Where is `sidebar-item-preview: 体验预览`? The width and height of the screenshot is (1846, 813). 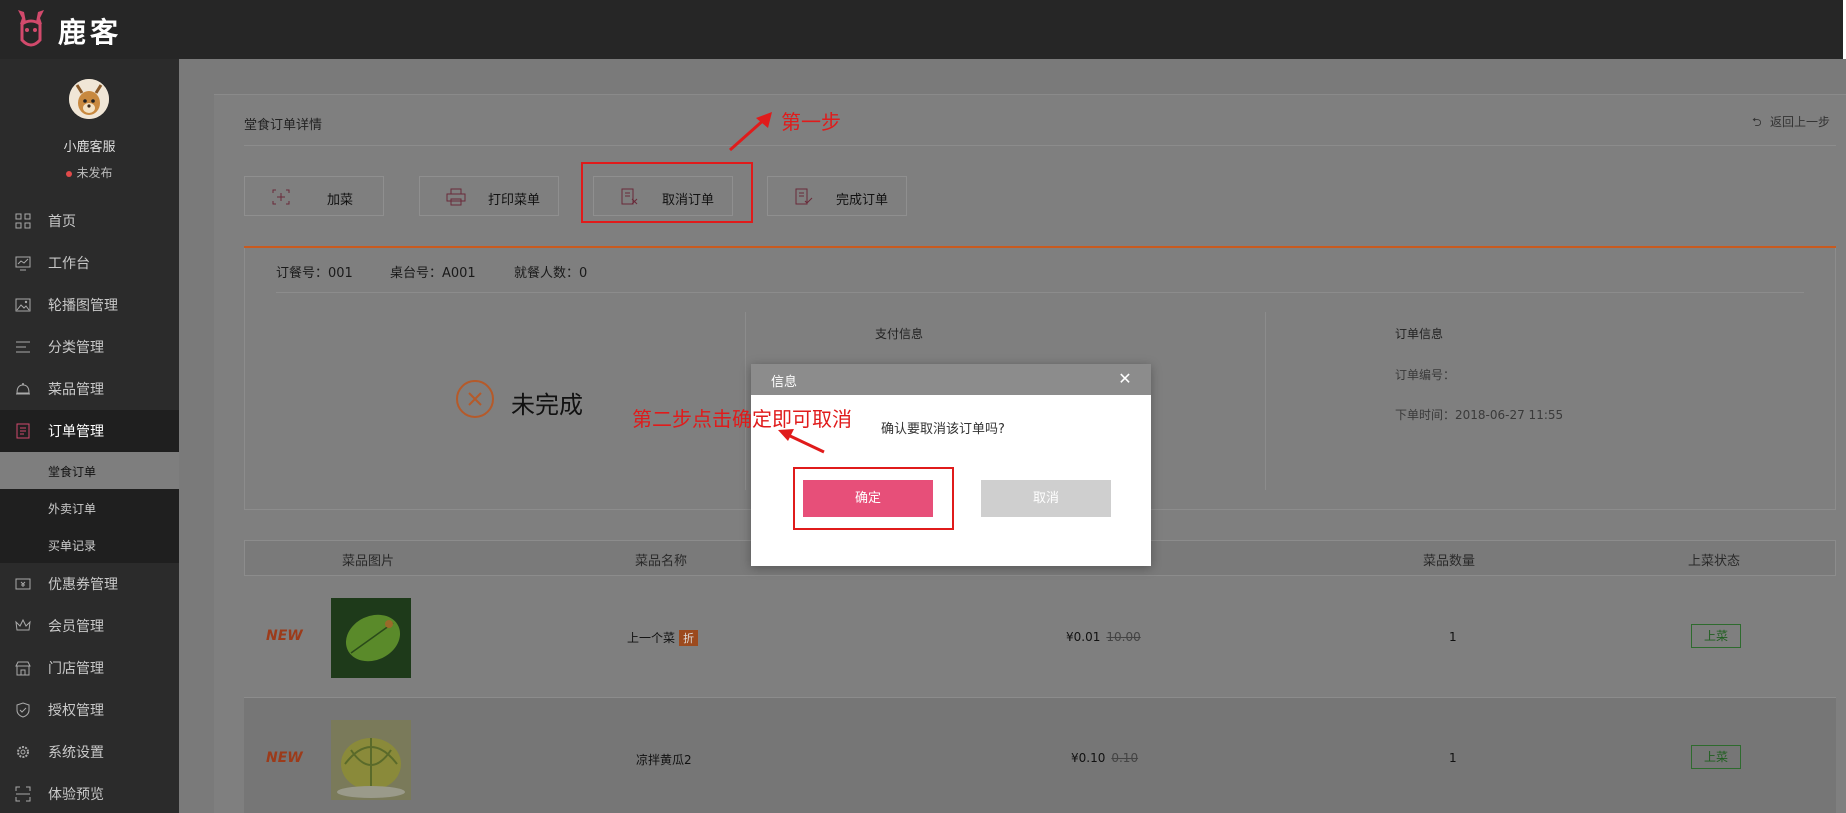
sidebar-item-preview: 体验预览 is located at coordinates (89, 793).